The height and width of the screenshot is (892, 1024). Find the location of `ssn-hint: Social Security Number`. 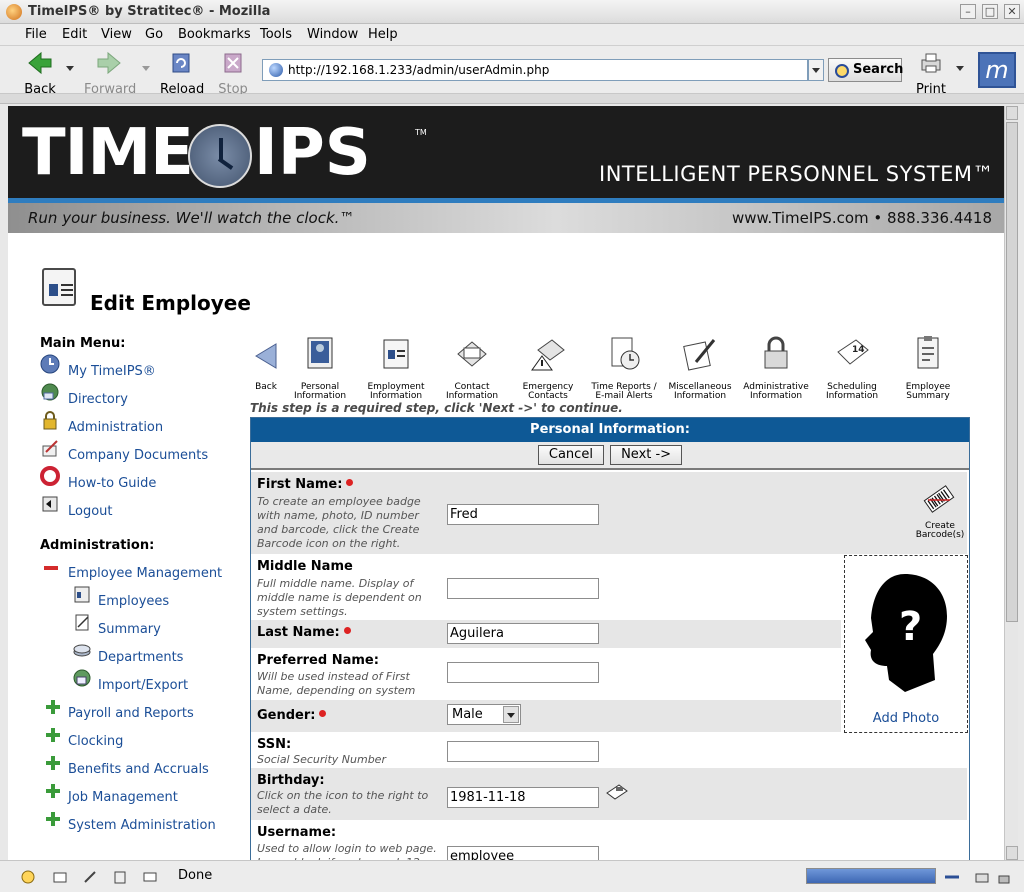

ssn-hint: Social Security Number is located at coordinates (321, 759).